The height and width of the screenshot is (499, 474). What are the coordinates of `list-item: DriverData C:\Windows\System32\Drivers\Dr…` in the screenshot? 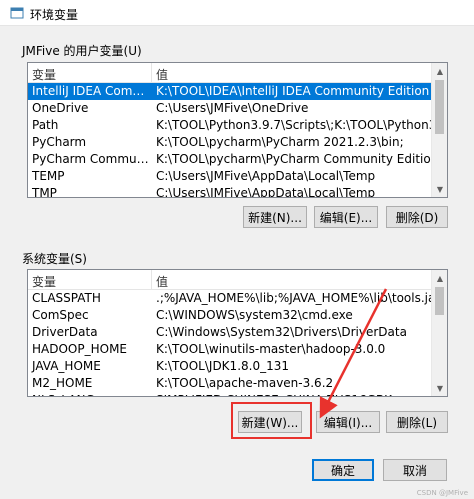 It's located at (229, 332).